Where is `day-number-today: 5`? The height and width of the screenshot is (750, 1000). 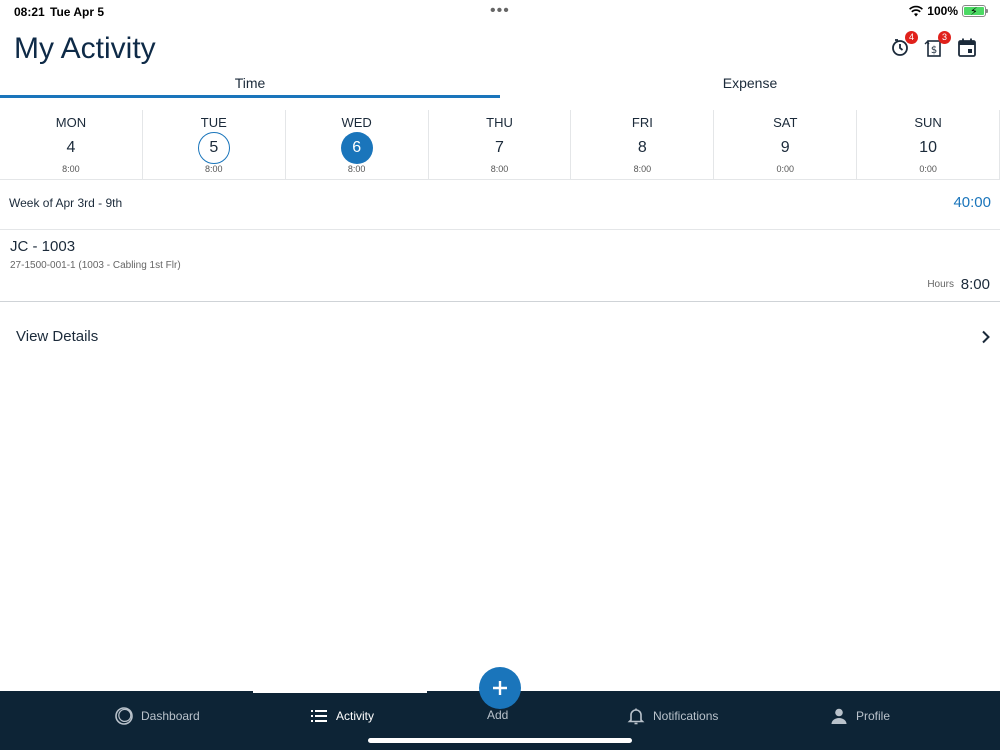
day-number-today: 5 is located at coordinates (213, 148).